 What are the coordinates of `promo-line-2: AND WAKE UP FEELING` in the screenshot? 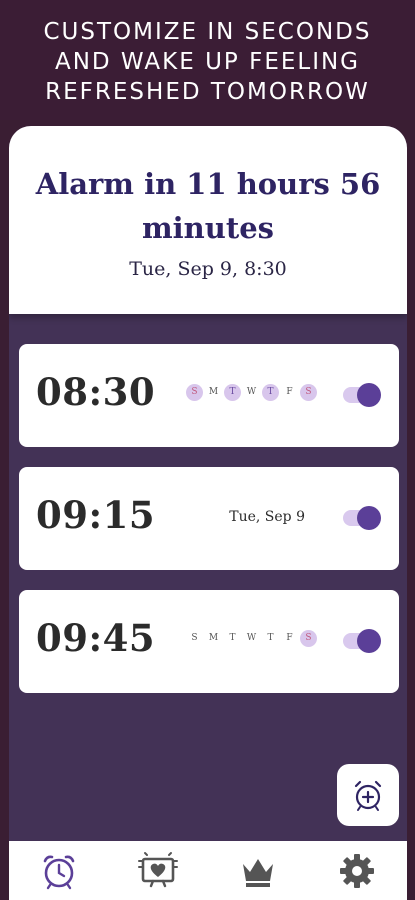 It's located at (207, 62).